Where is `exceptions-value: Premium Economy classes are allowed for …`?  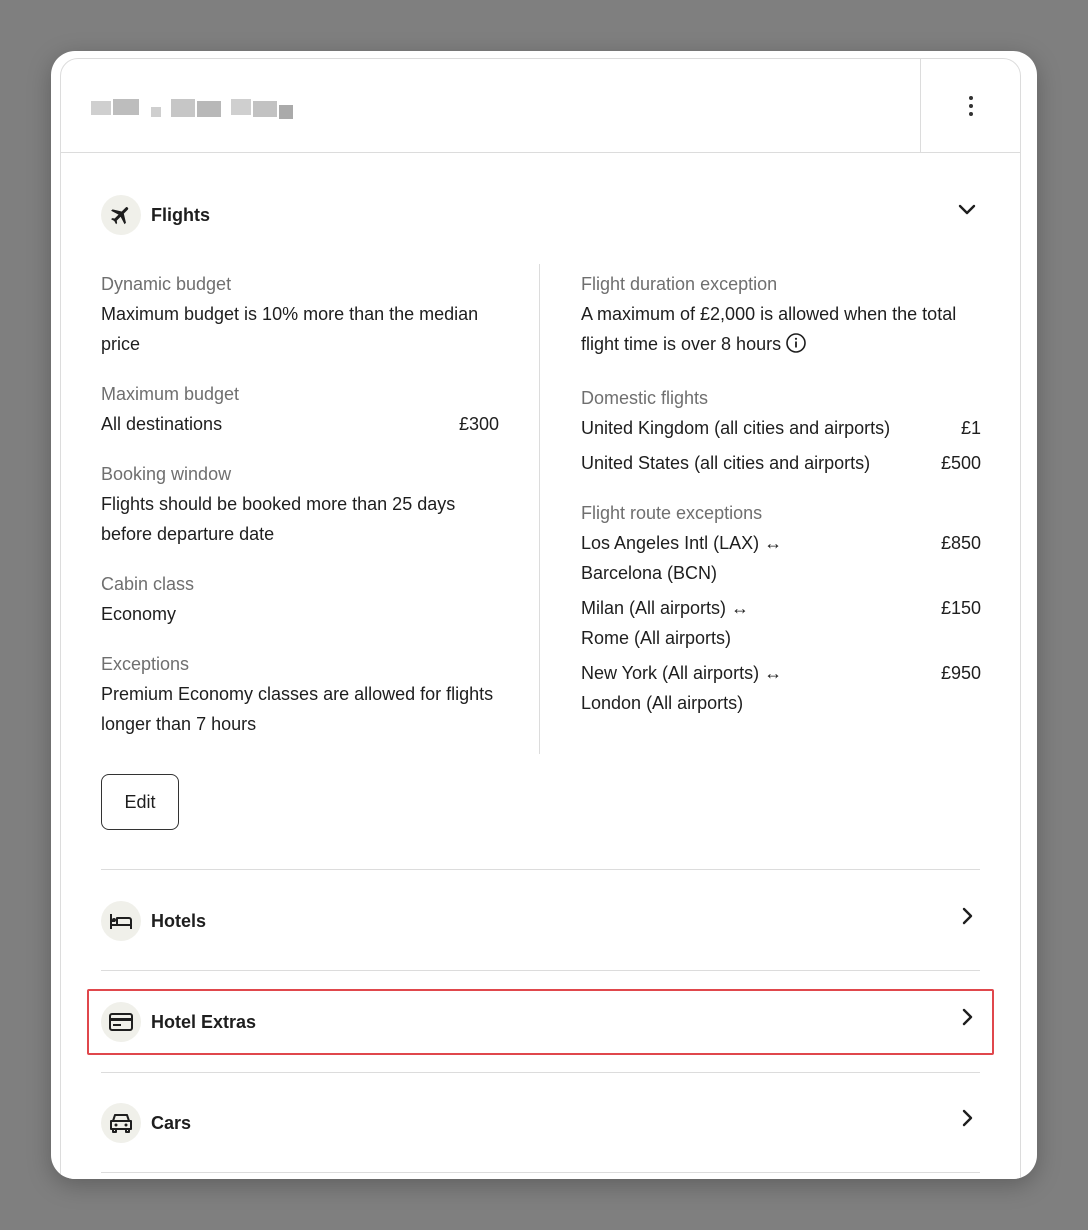 exceptions-value: Premium Economy classes are allowed for … is located at coordinates (297, 709).